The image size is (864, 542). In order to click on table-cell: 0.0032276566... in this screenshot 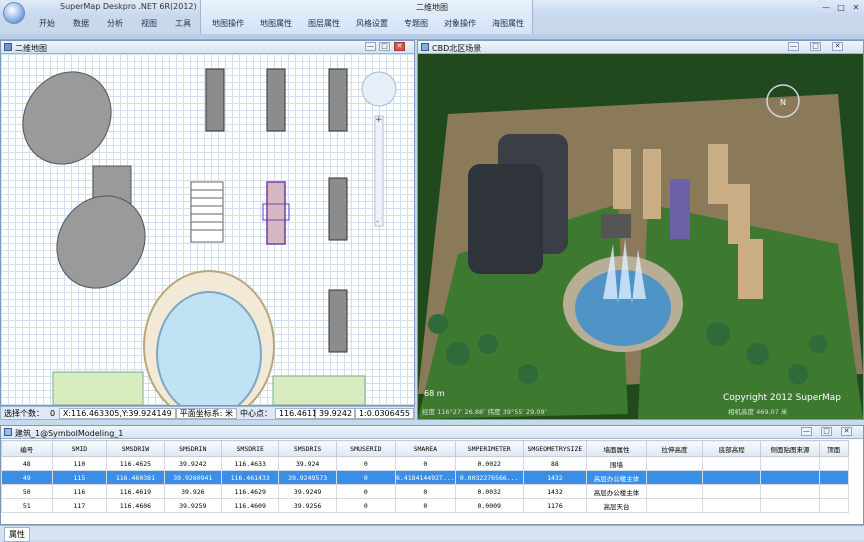, I will do `click(489, 477)`.